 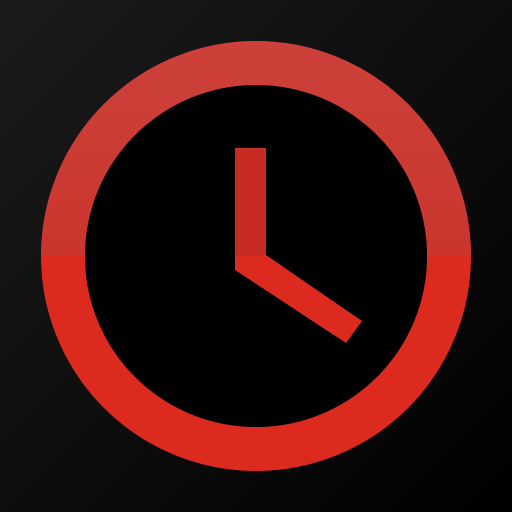 I want to click on clock-hand-vertical, so click(x=250, y=209).